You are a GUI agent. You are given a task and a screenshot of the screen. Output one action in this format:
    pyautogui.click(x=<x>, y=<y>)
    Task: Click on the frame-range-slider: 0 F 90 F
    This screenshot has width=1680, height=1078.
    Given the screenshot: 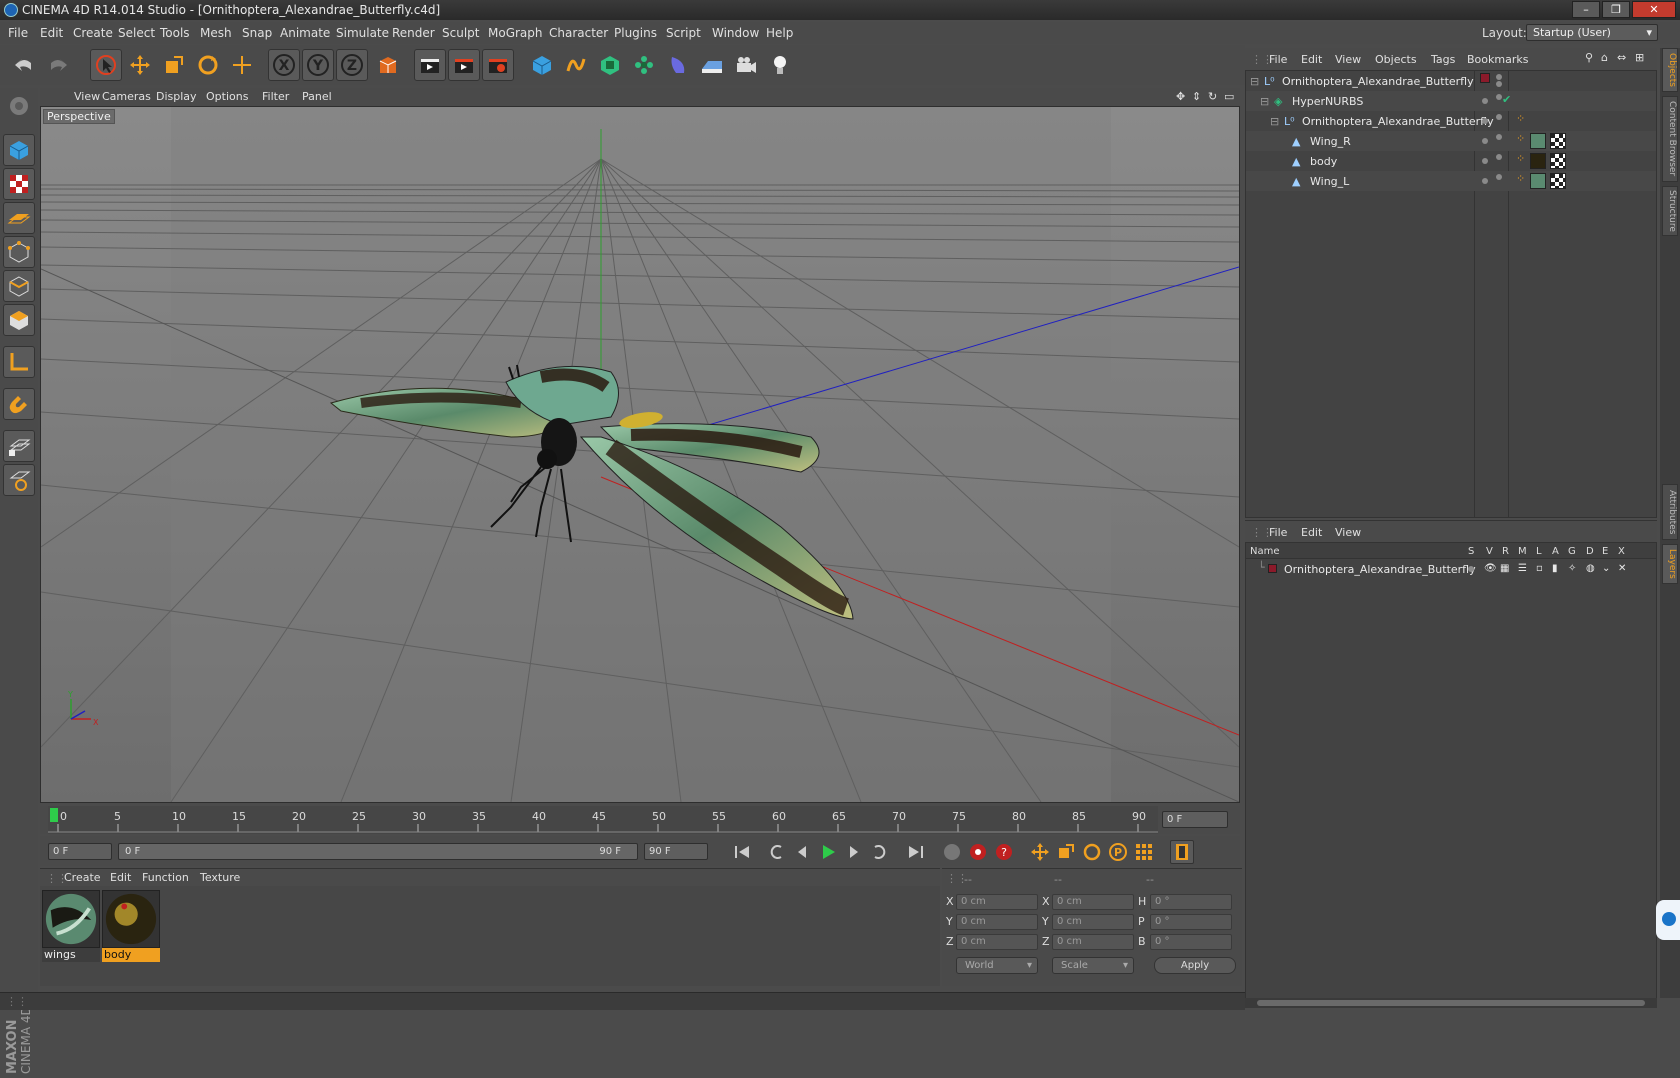 What is the action you would take?
    pyautogui.click(x=378, y=851)
    